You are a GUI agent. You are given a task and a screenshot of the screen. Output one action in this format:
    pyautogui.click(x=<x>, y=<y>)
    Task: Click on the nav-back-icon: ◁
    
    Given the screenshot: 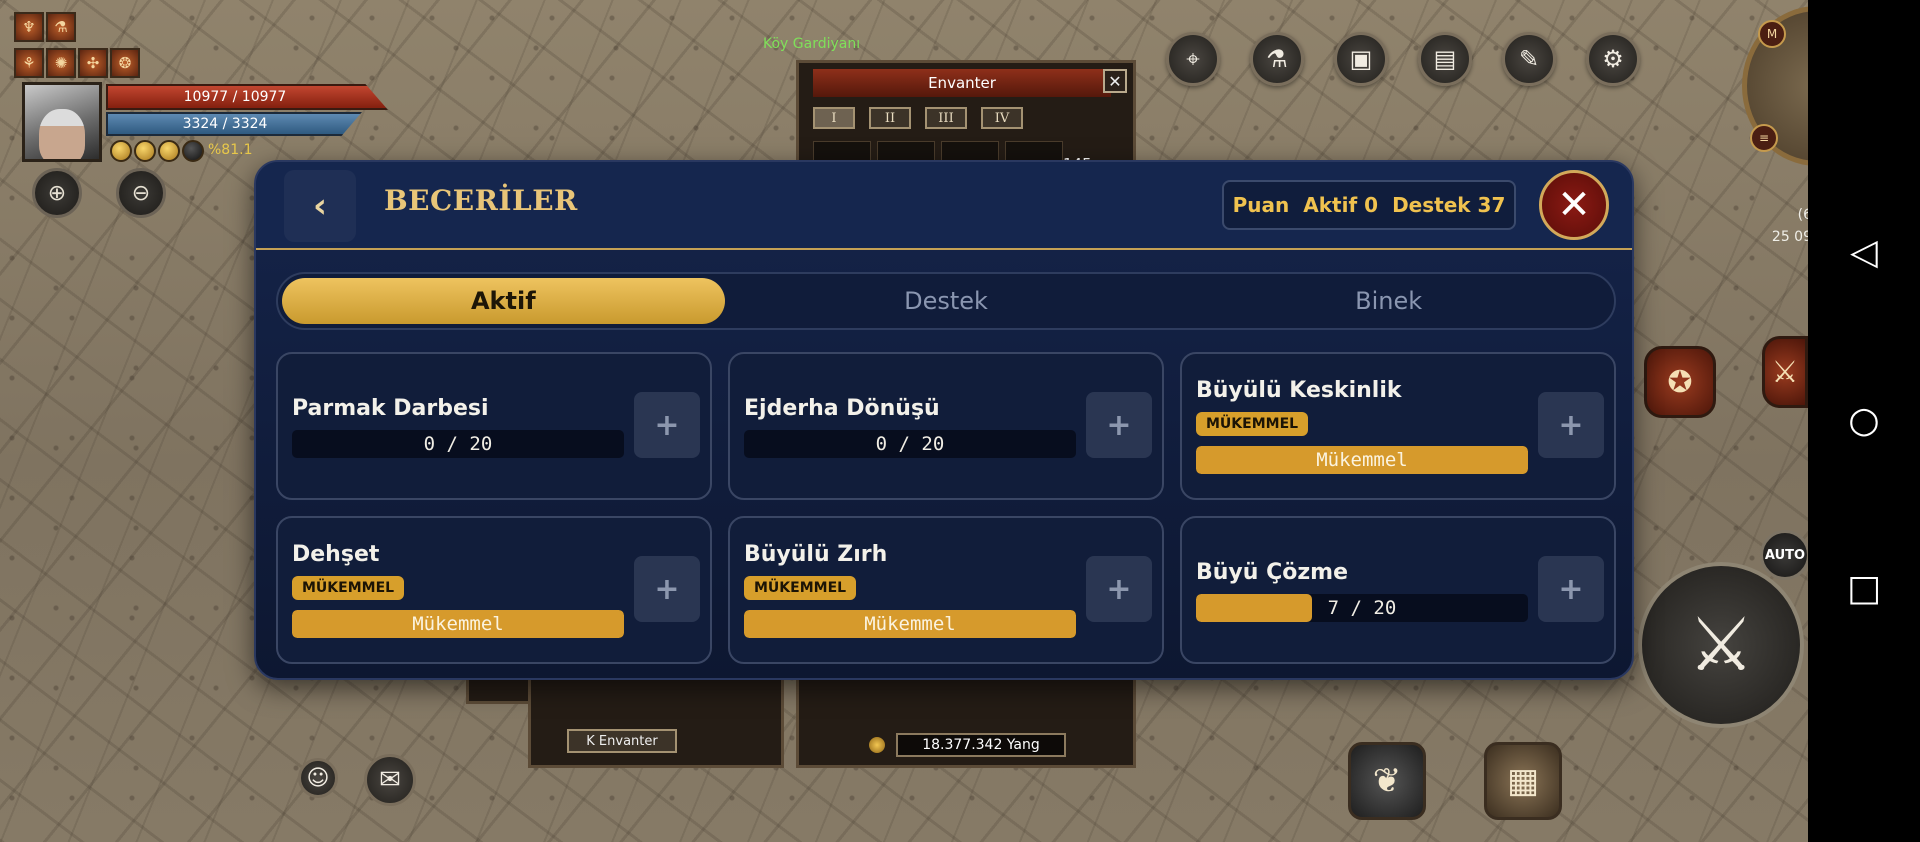 What is the action you would take?
    pyautogui.click(x=1864, y=253)
    